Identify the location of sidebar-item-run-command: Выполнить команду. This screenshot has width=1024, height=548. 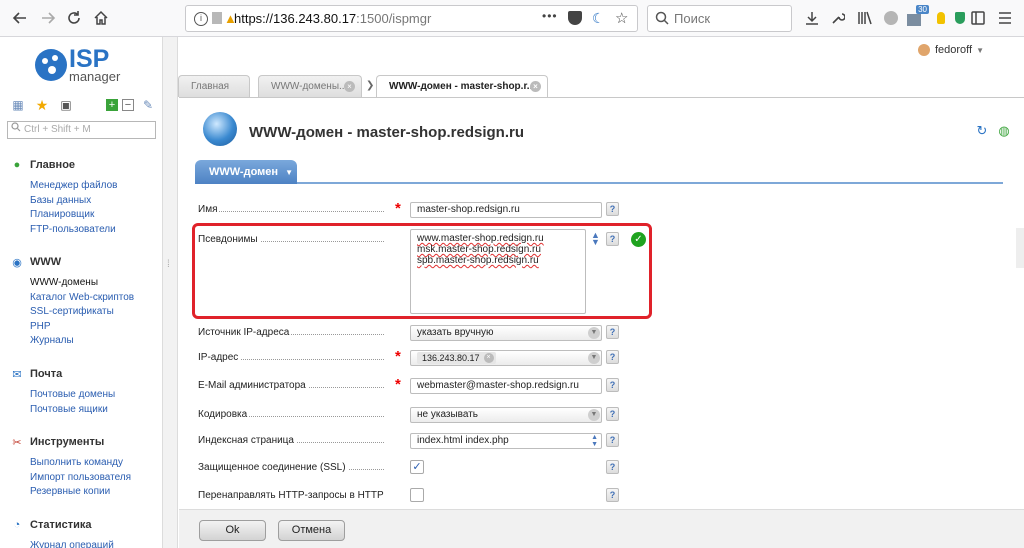
(80, 463).